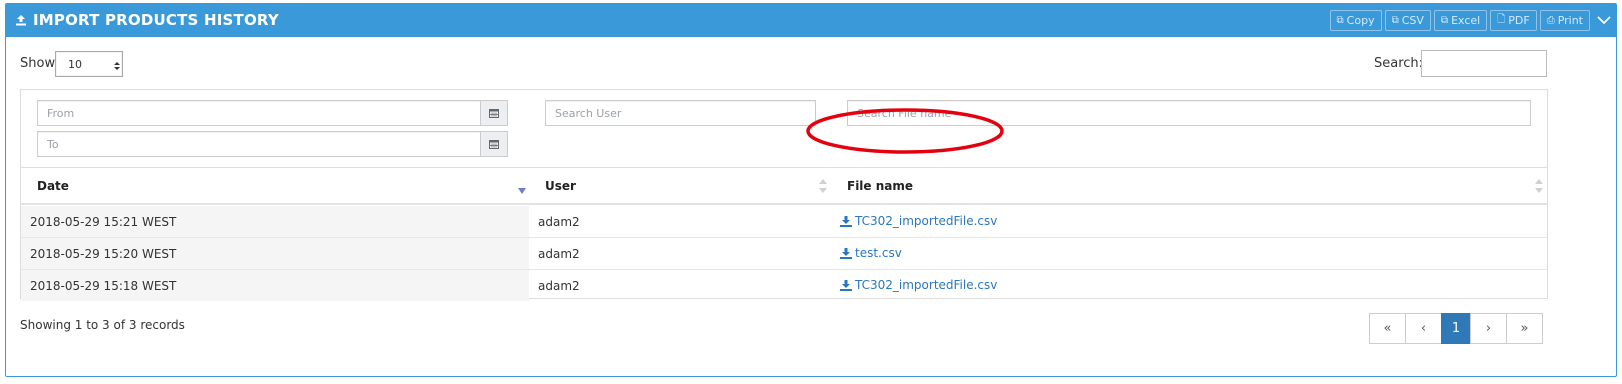  Describe the element at coordinates (156, 20) in the screenshot. I see `panel-title-text: IMPORT PRODUCTS HISTORY` at that location.